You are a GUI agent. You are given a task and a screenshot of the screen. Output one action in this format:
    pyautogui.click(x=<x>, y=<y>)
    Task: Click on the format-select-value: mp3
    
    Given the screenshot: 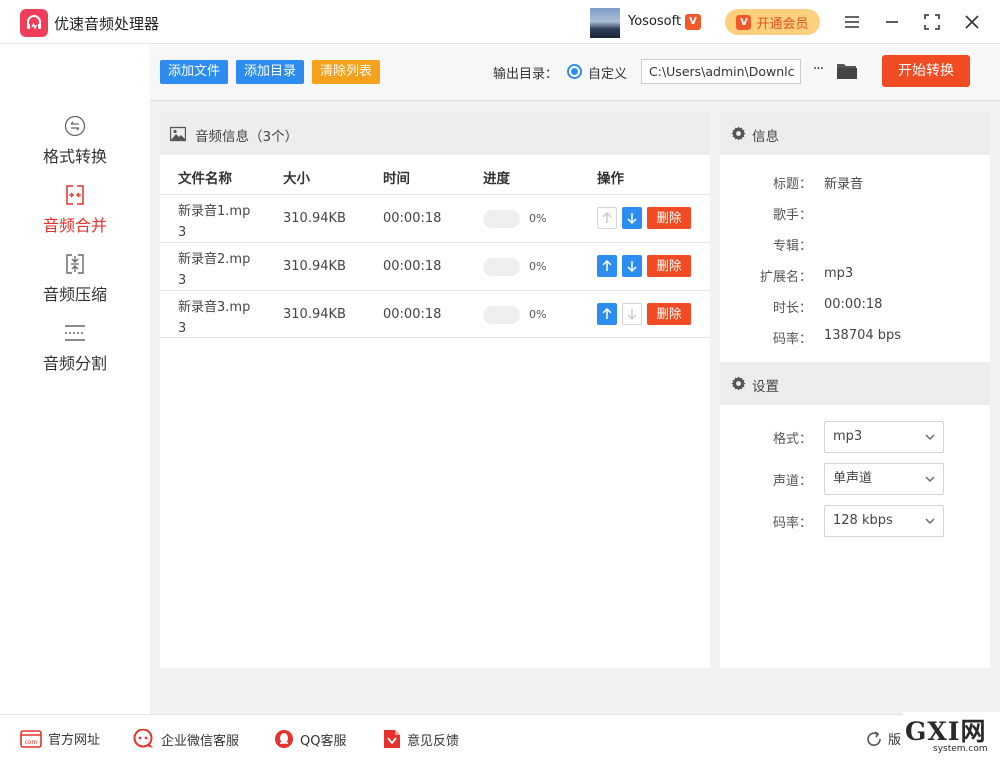 What is the action you would take?
    pyautogui.click(x=848, y=436)
    